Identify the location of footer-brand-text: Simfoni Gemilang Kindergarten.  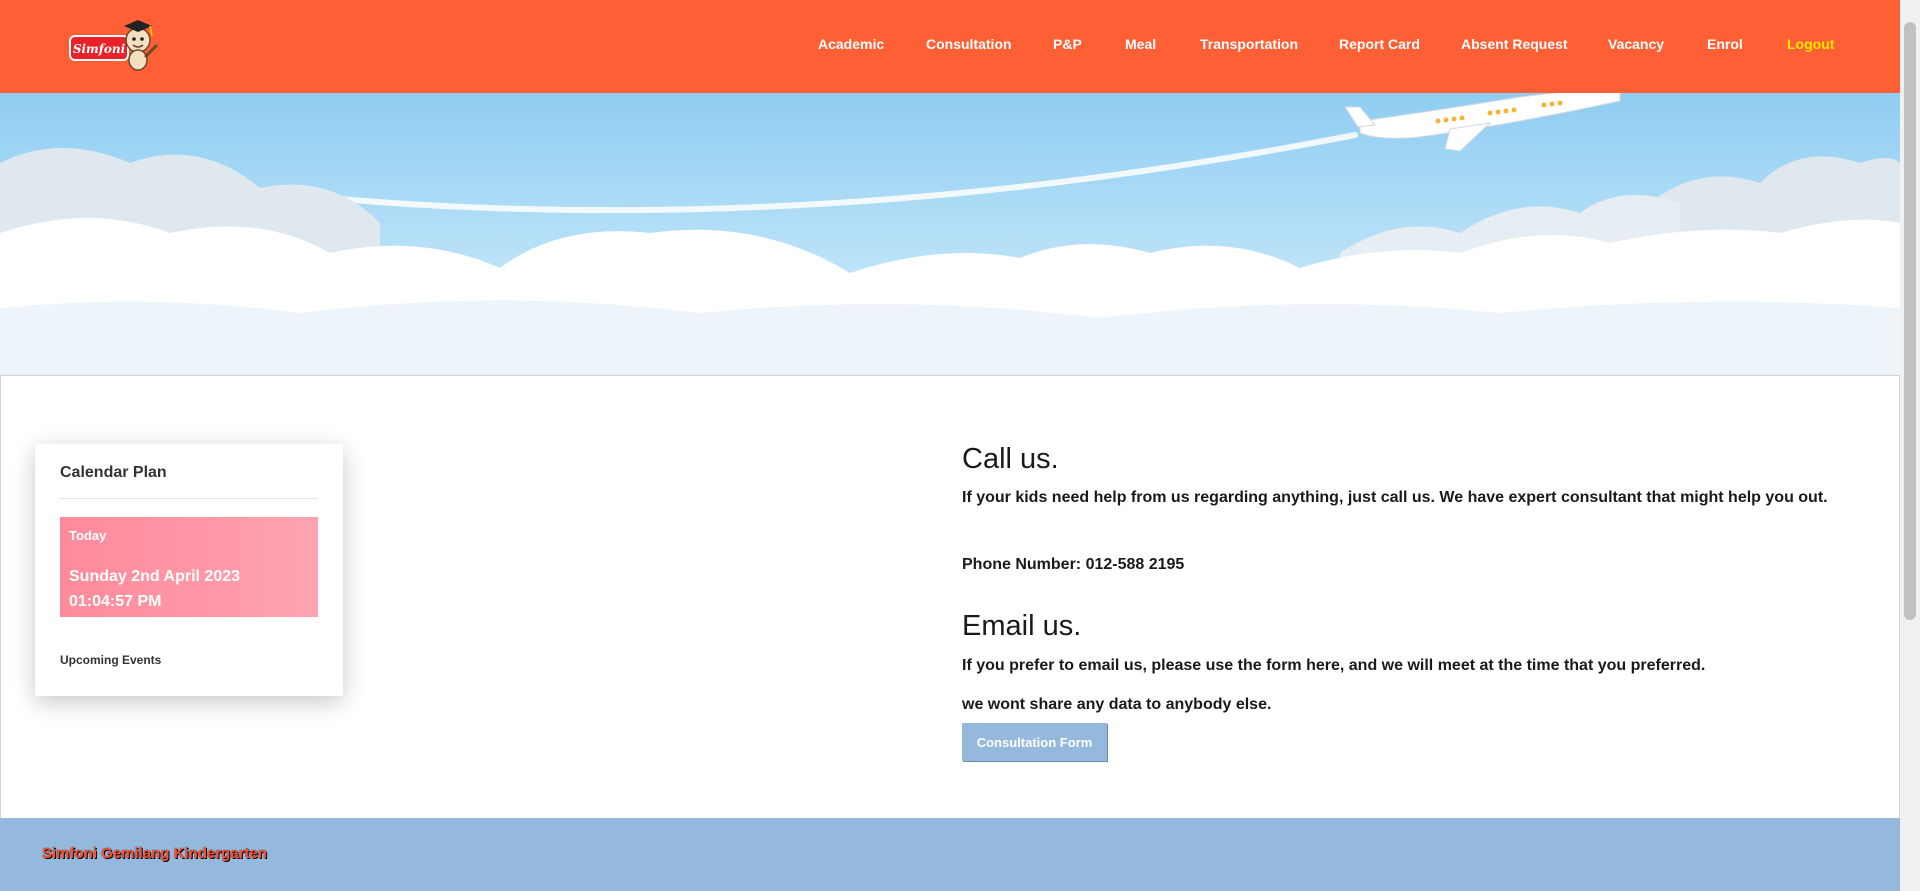
(155, 853).